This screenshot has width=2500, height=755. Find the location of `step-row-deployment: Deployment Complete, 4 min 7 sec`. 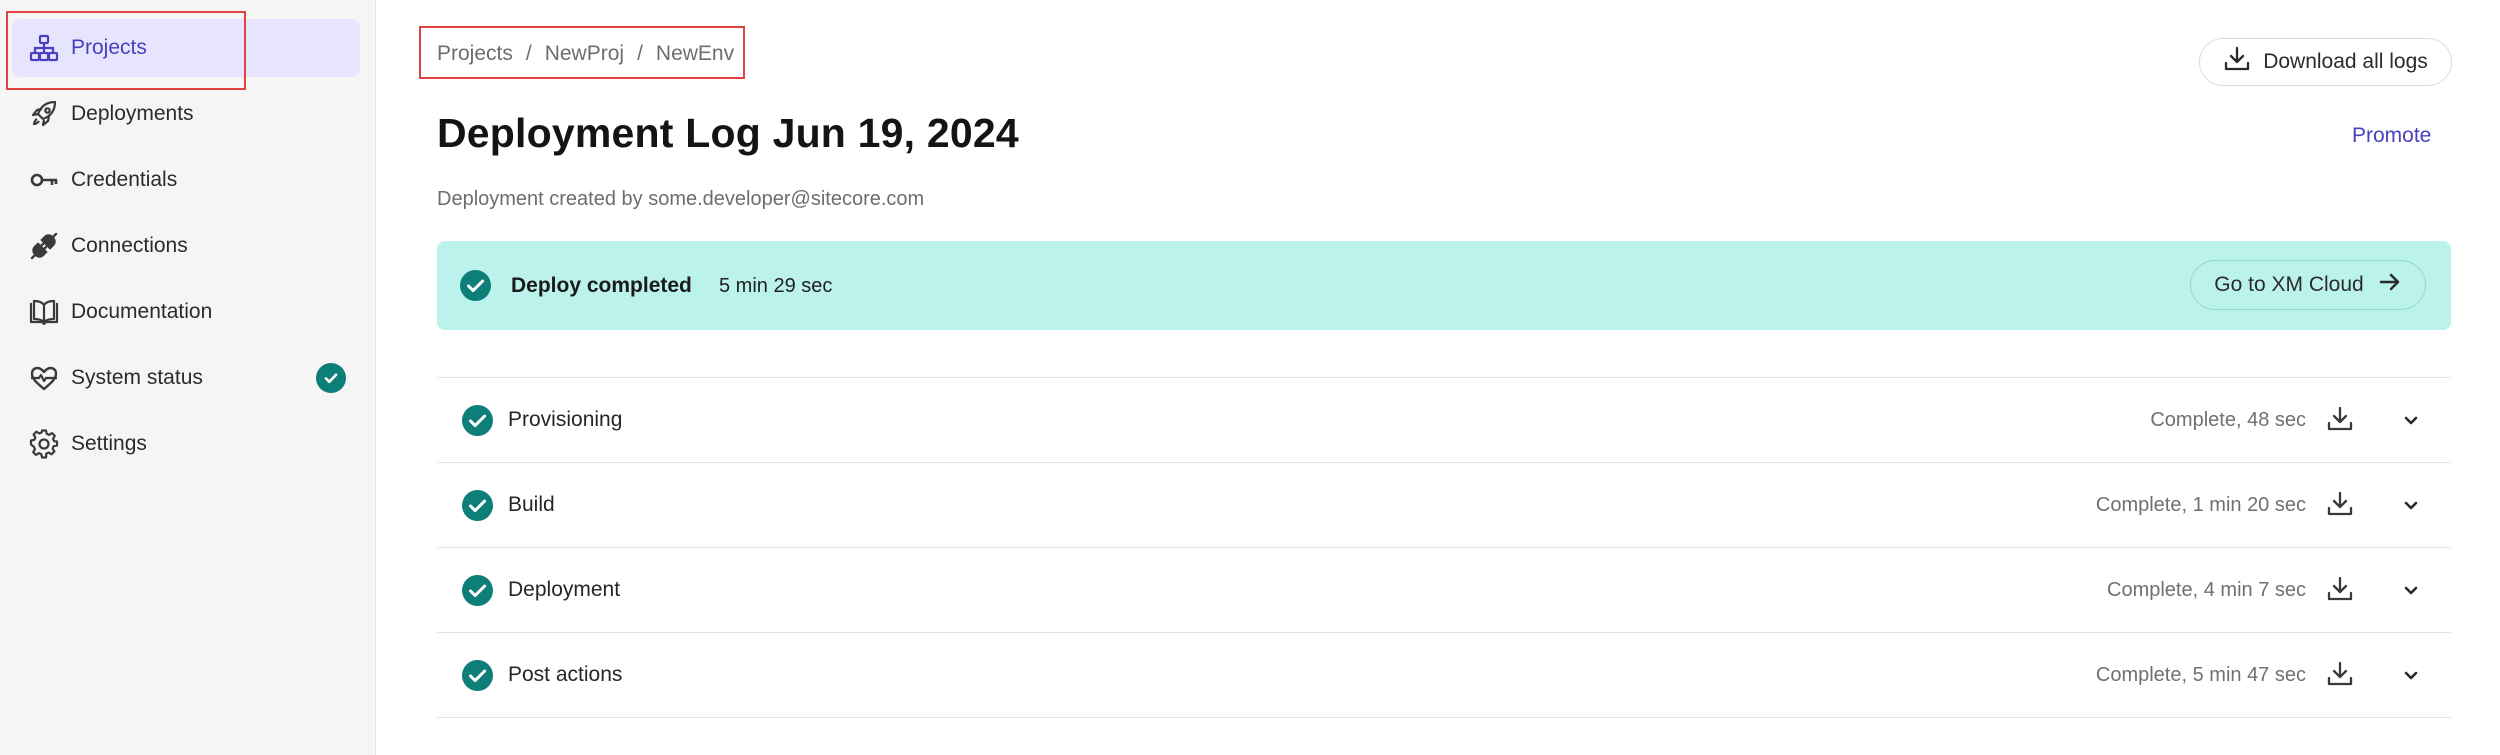

step-row-deployment: Deployment Complete, 4 min 7 sec is located at coordinates (1444, 590).